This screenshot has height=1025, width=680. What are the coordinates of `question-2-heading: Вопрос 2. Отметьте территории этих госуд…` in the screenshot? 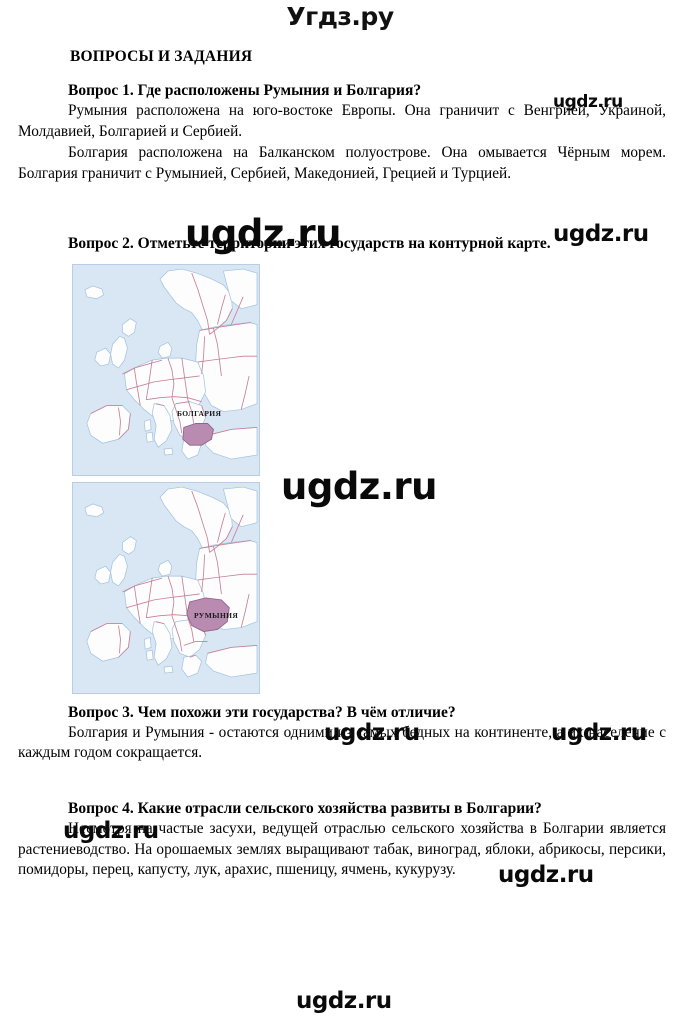 It's located at (309, 243).